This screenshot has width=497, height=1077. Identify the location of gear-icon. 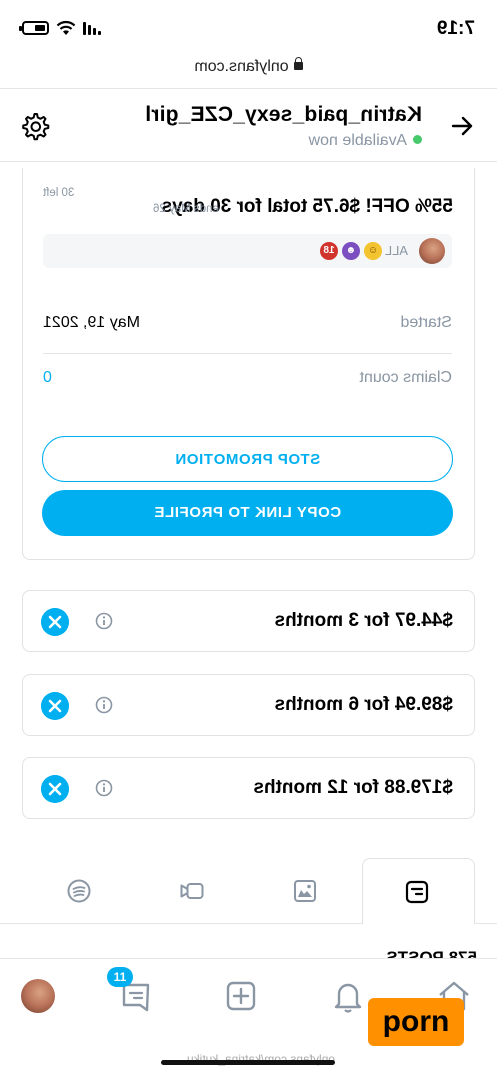
(37, 126).